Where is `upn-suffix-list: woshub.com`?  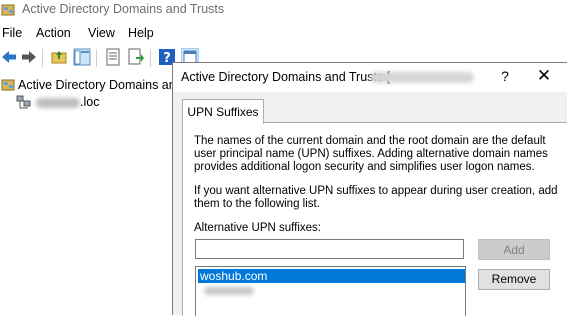 upn-suffix-list: woshub.com is located at coordinates (330, 291).